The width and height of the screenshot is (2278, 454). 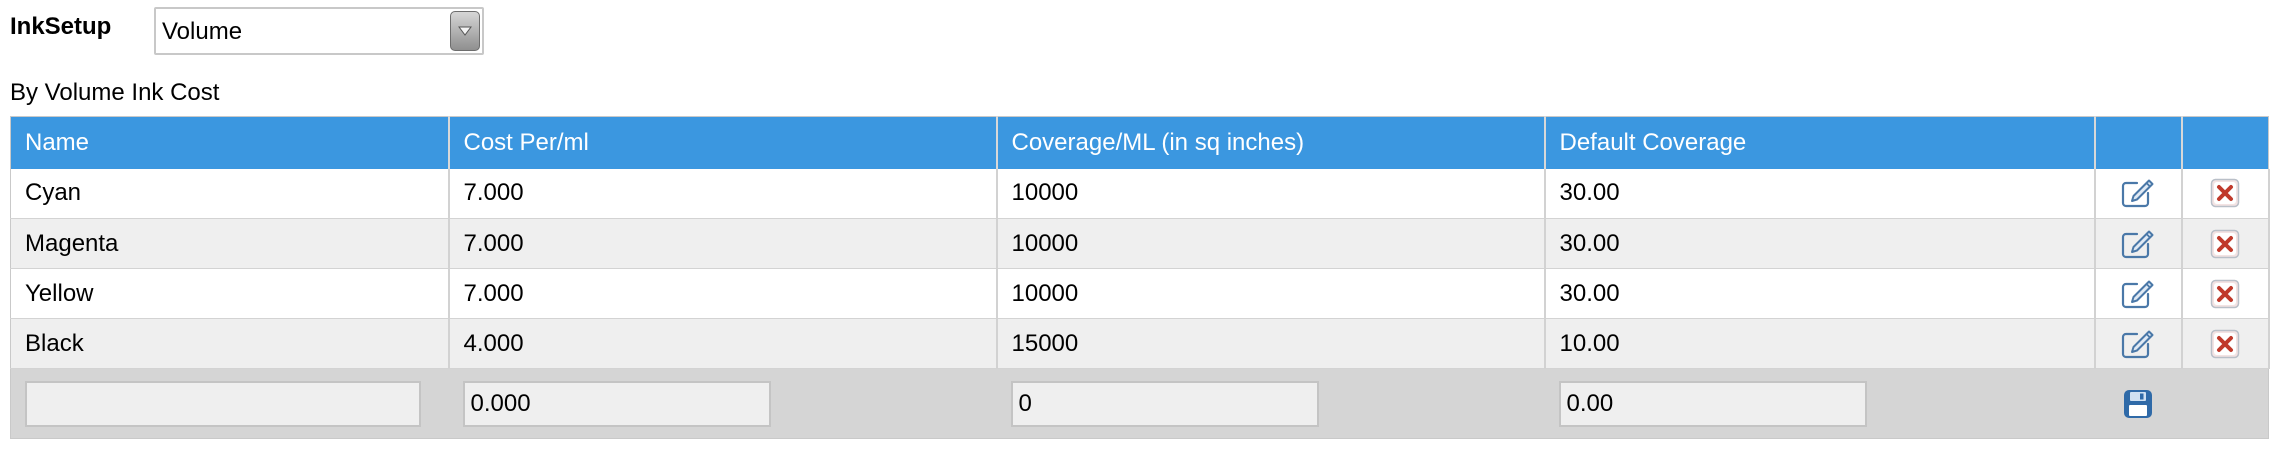 I want to click on cell-cost: 4.000, so click(x=723, y=343).